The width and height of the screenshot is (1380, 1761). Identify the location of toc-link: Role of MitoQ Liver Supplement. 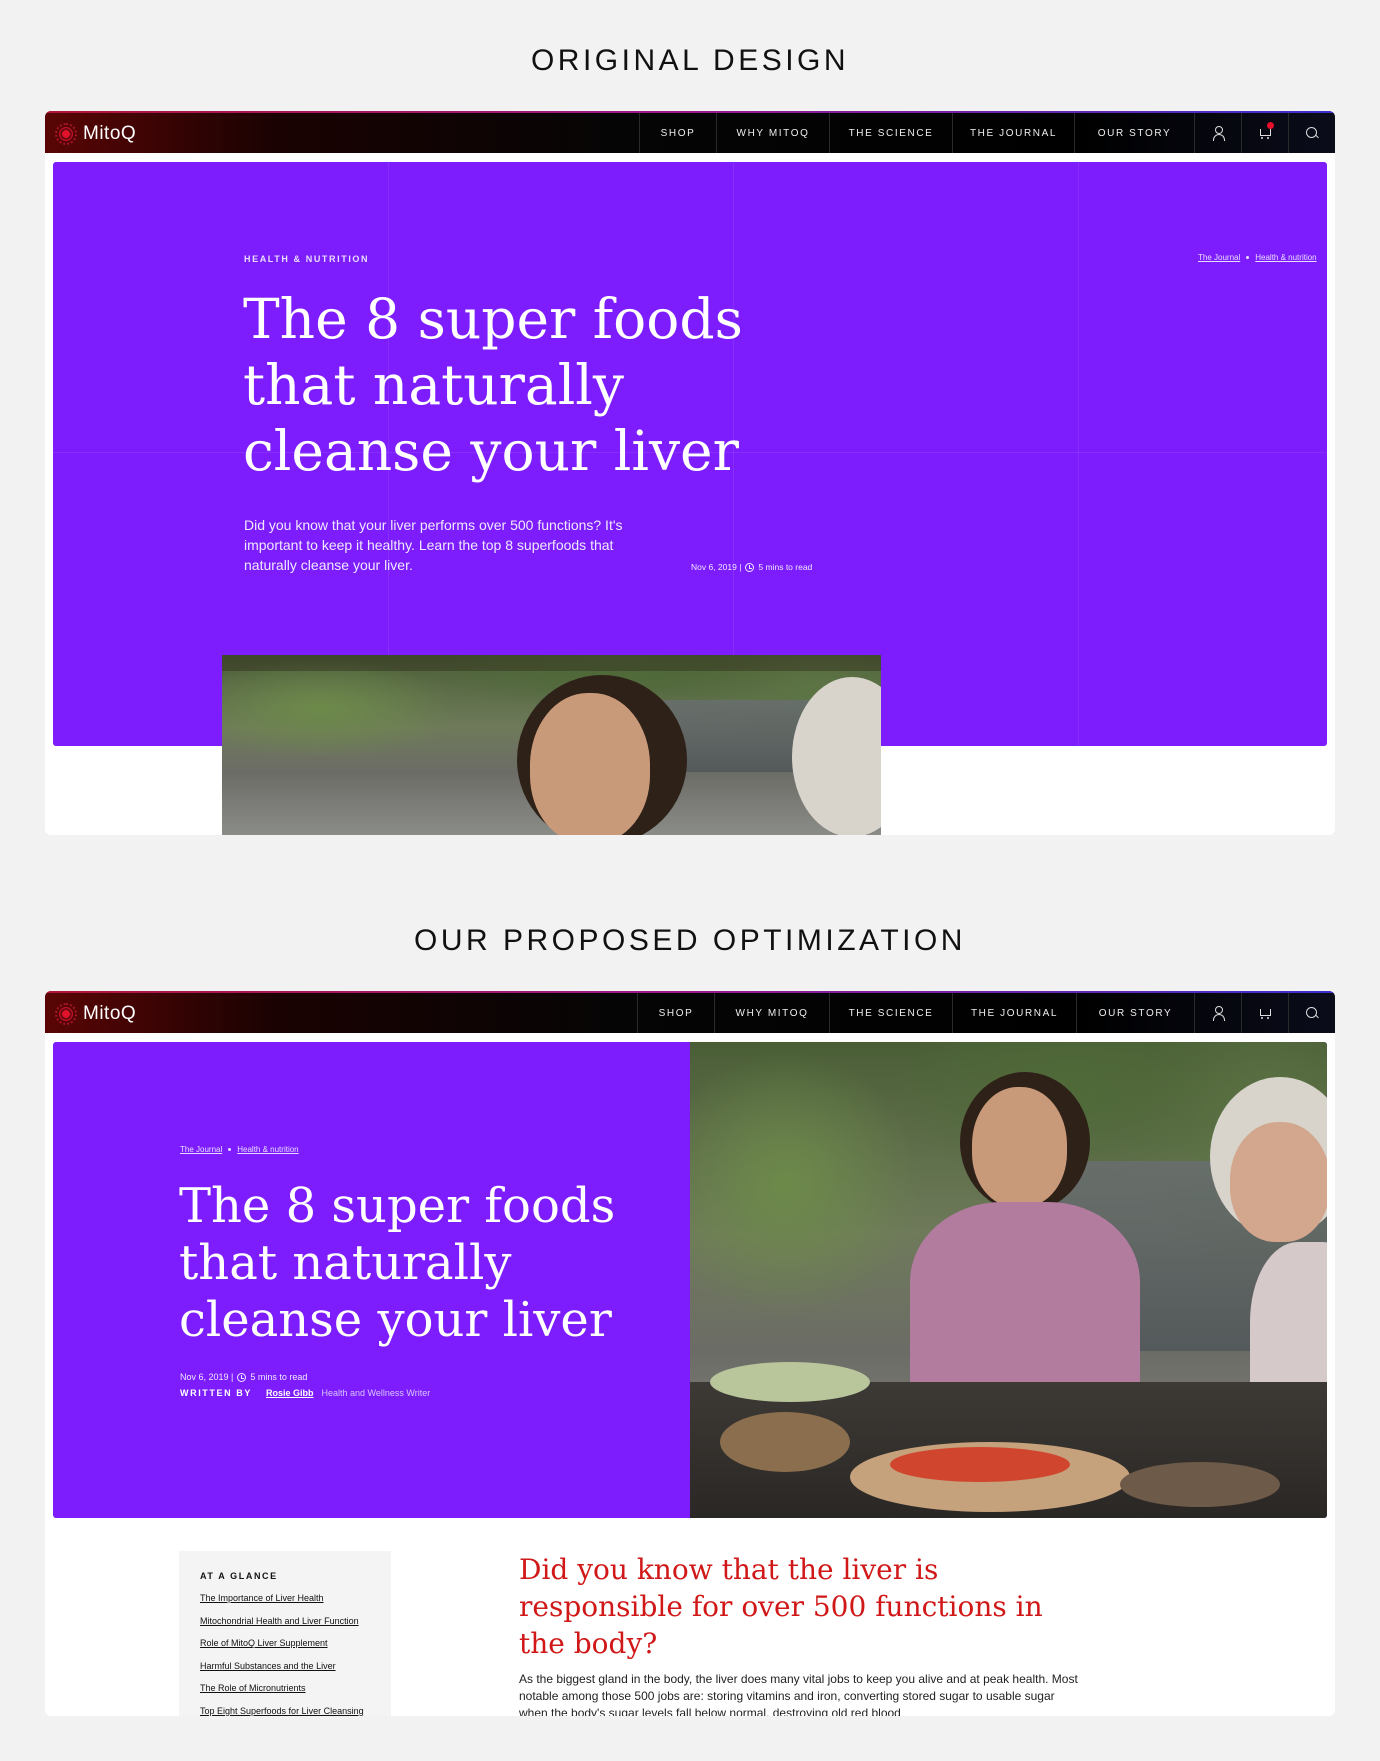
(295, 1649).